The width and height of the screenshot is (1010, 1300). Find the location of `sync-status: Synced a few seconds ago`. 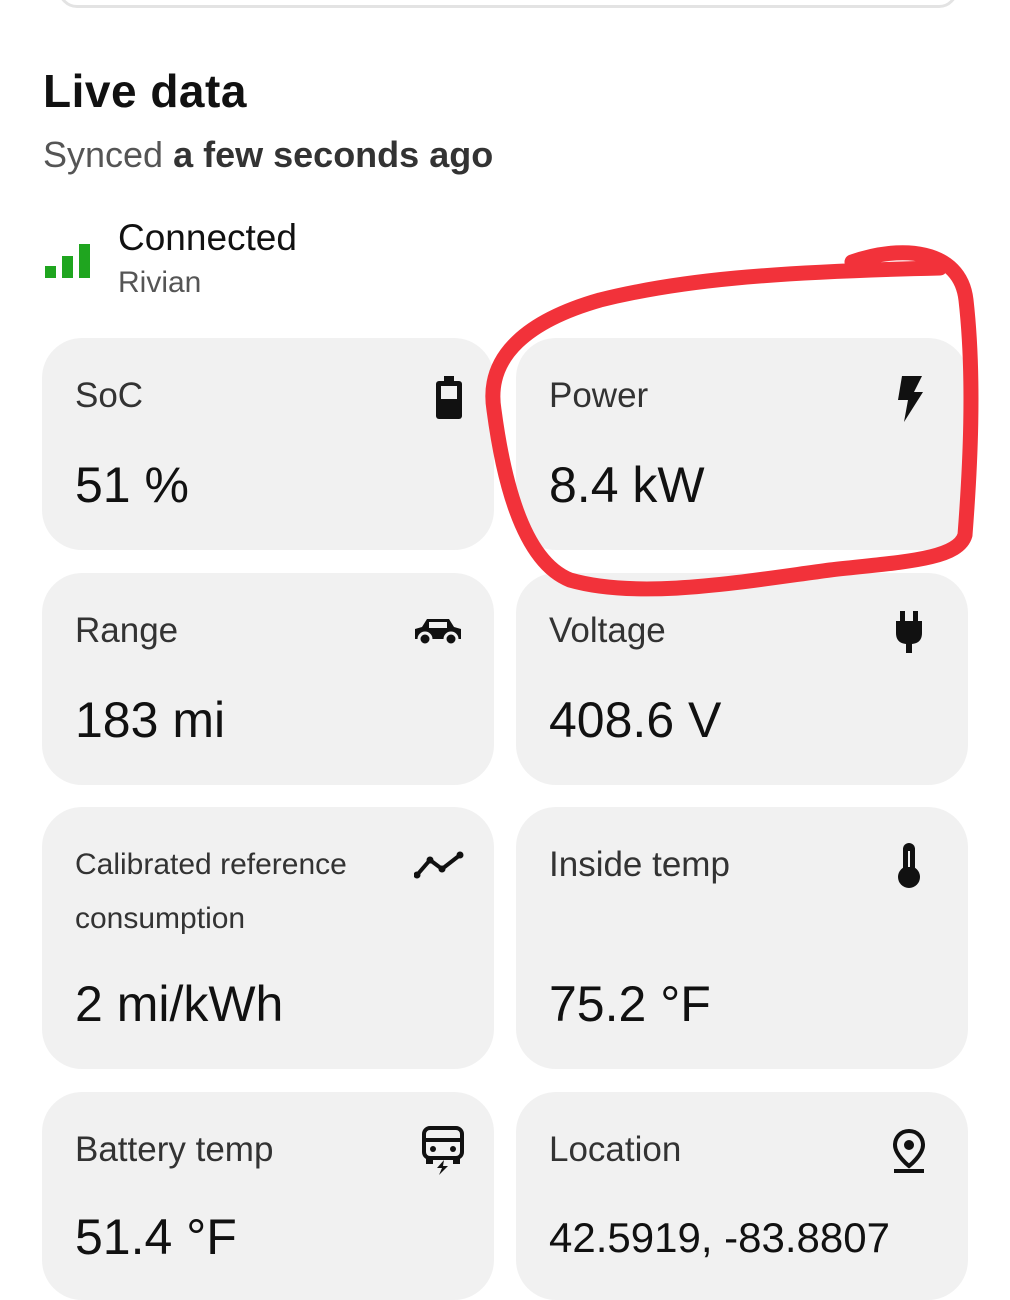

sync-status: Synced a few seconds ago is located at coordinates (268, 155).